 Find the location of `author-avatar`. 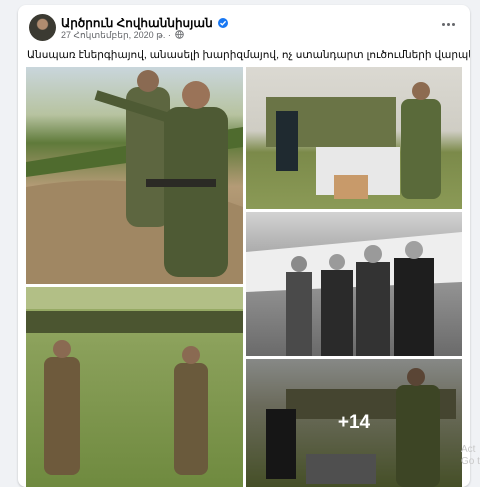

author-avatar is located at coordinates (42, 27).